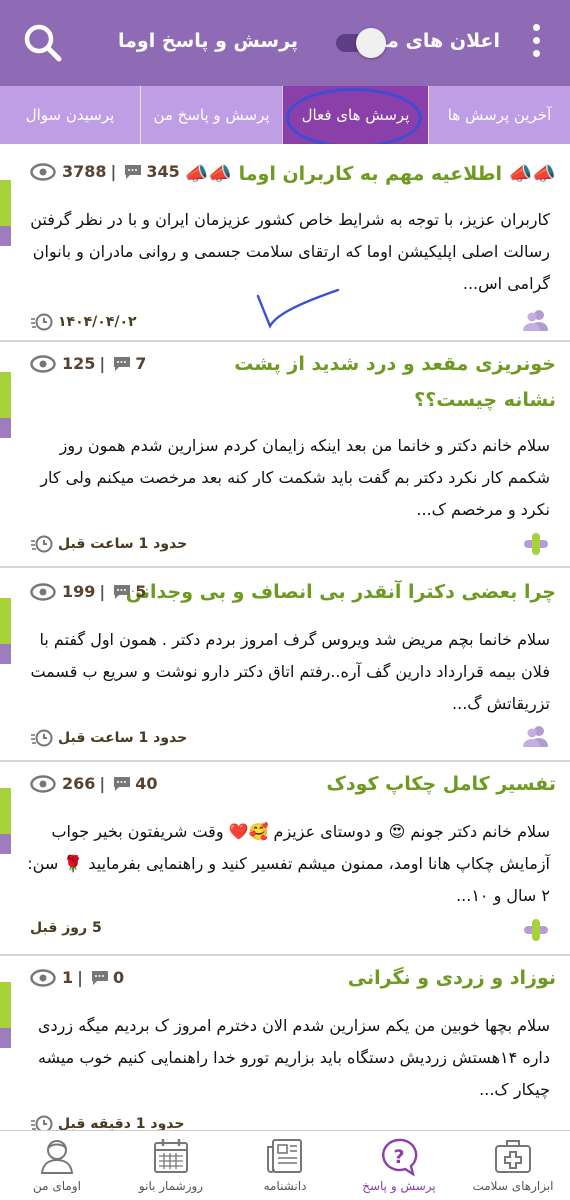 Image resolution: width=570 pixels, height=1200 pixels. What do you see at coordinates (79, 783) in the screenshot?
I see `views-count: 266` at bounding box center [79, 783].